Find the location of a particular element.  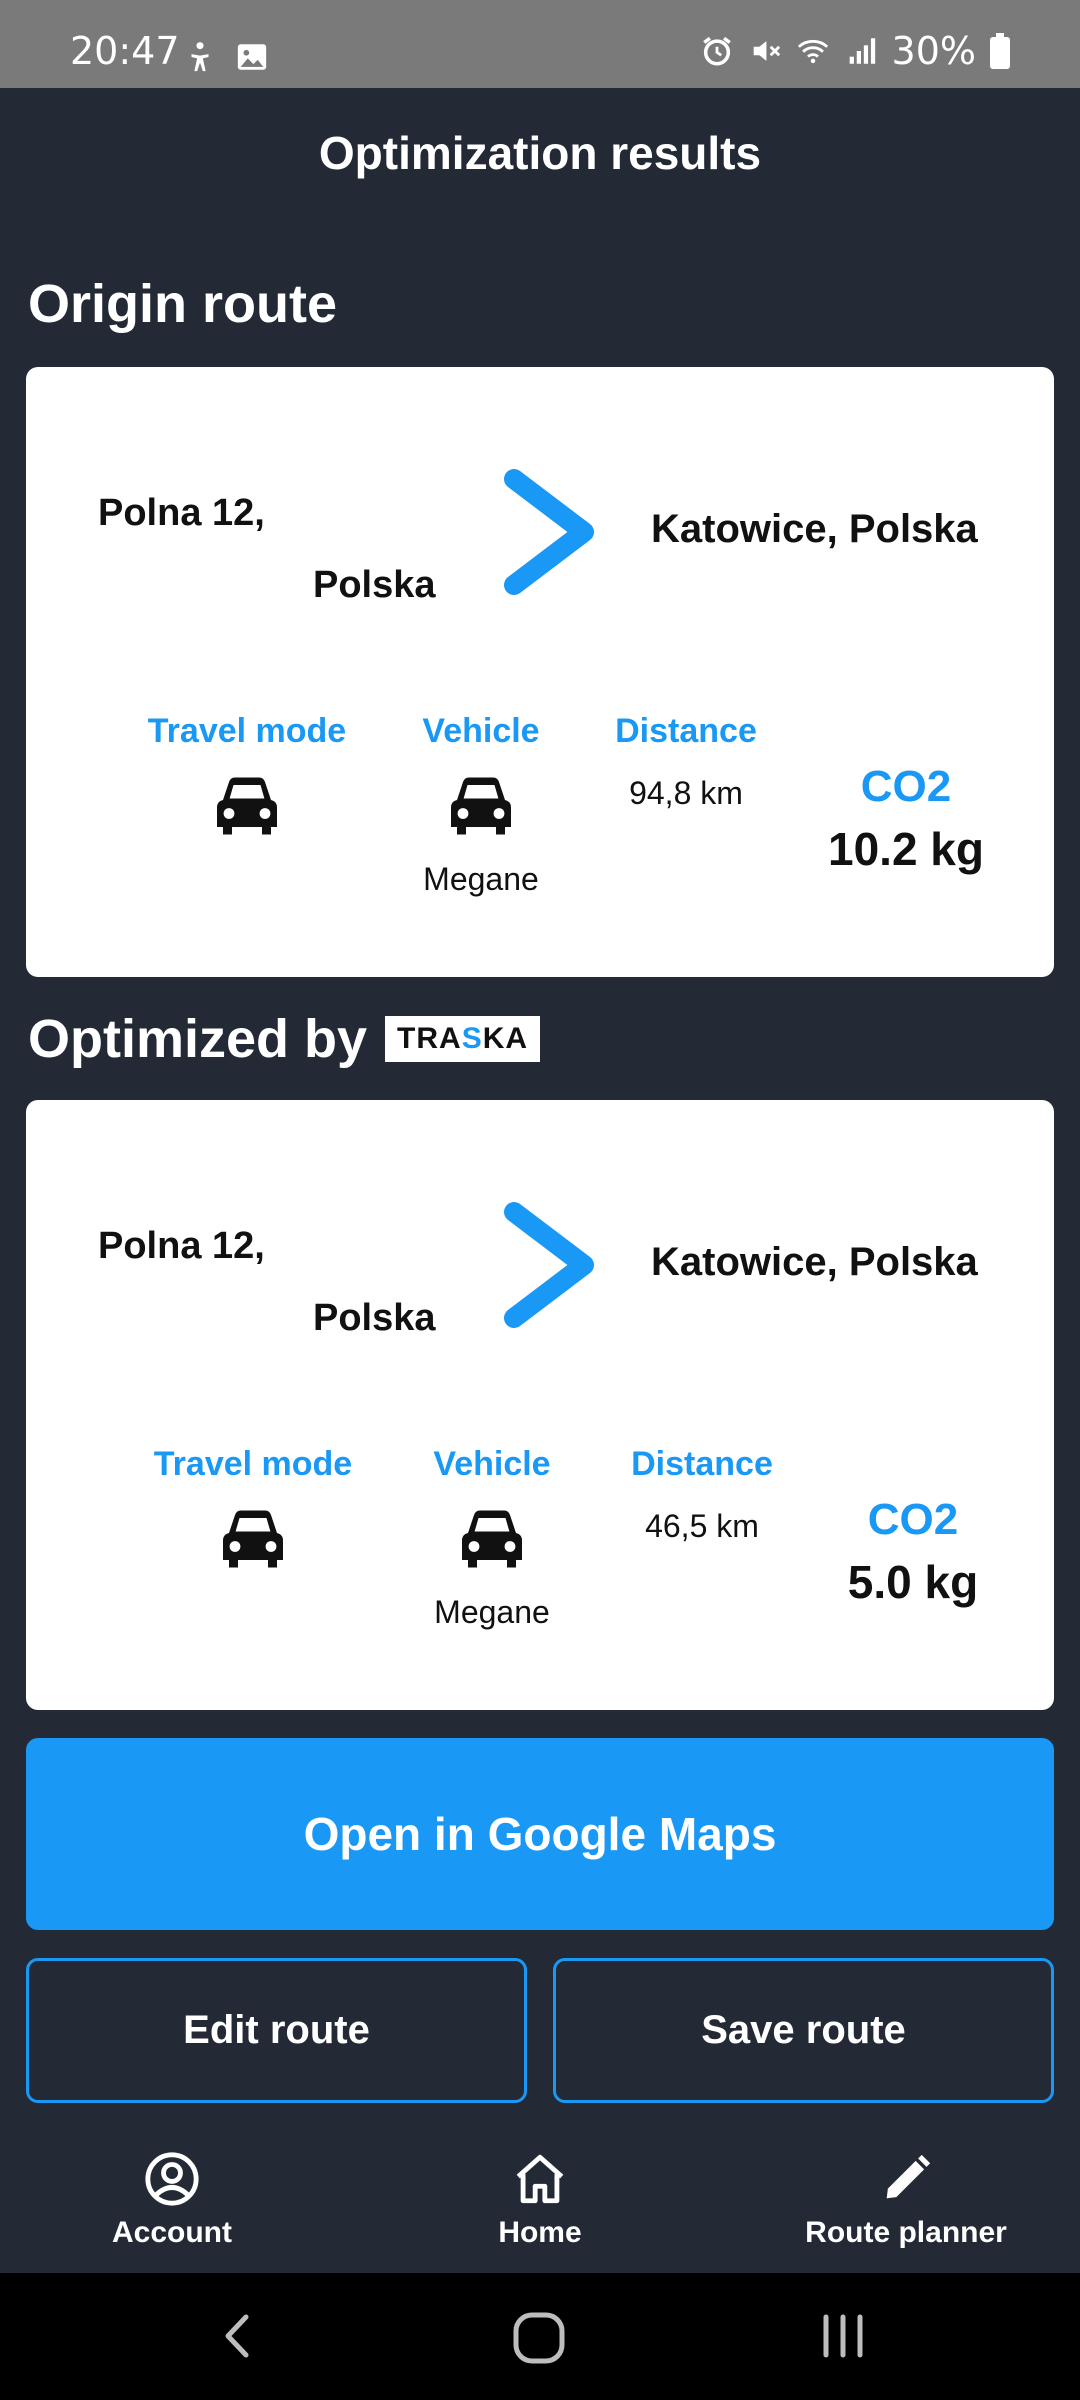

nav-label-account: Account is located at coordinates (172, 2232).